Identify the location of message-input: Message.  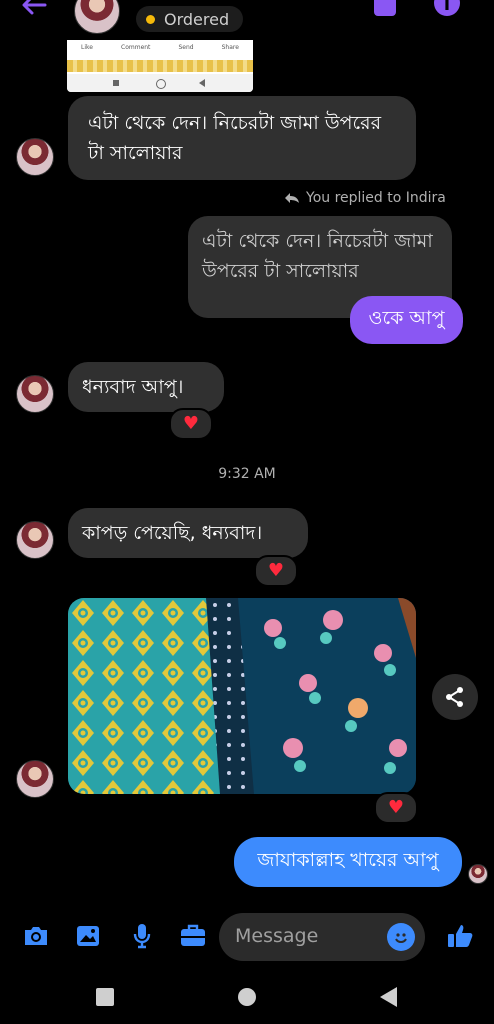
(322, 937).